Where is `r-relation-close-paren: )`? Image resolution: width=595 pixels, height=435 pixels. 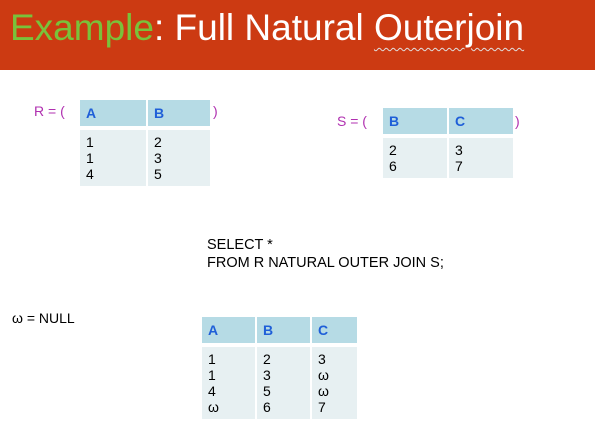
r-relation-close-paren: ) is located at coordinates (215, 111).